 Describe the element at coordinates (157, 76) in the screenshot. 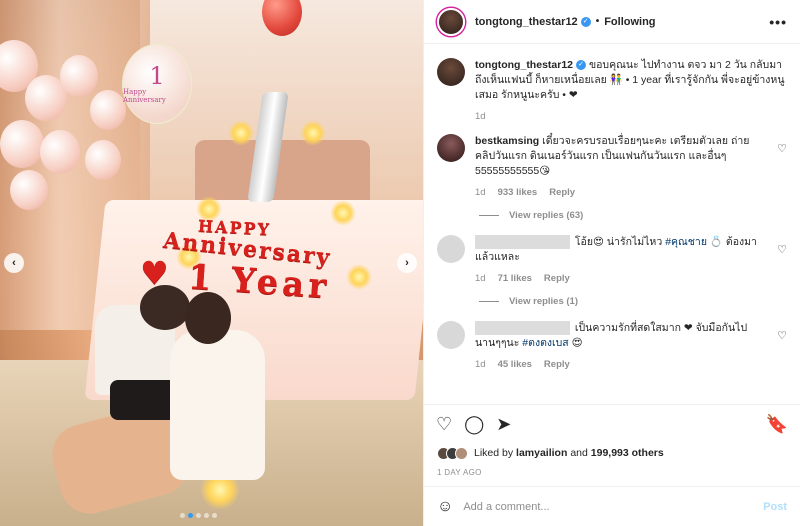

I see `balloon-number: 1` at that location.